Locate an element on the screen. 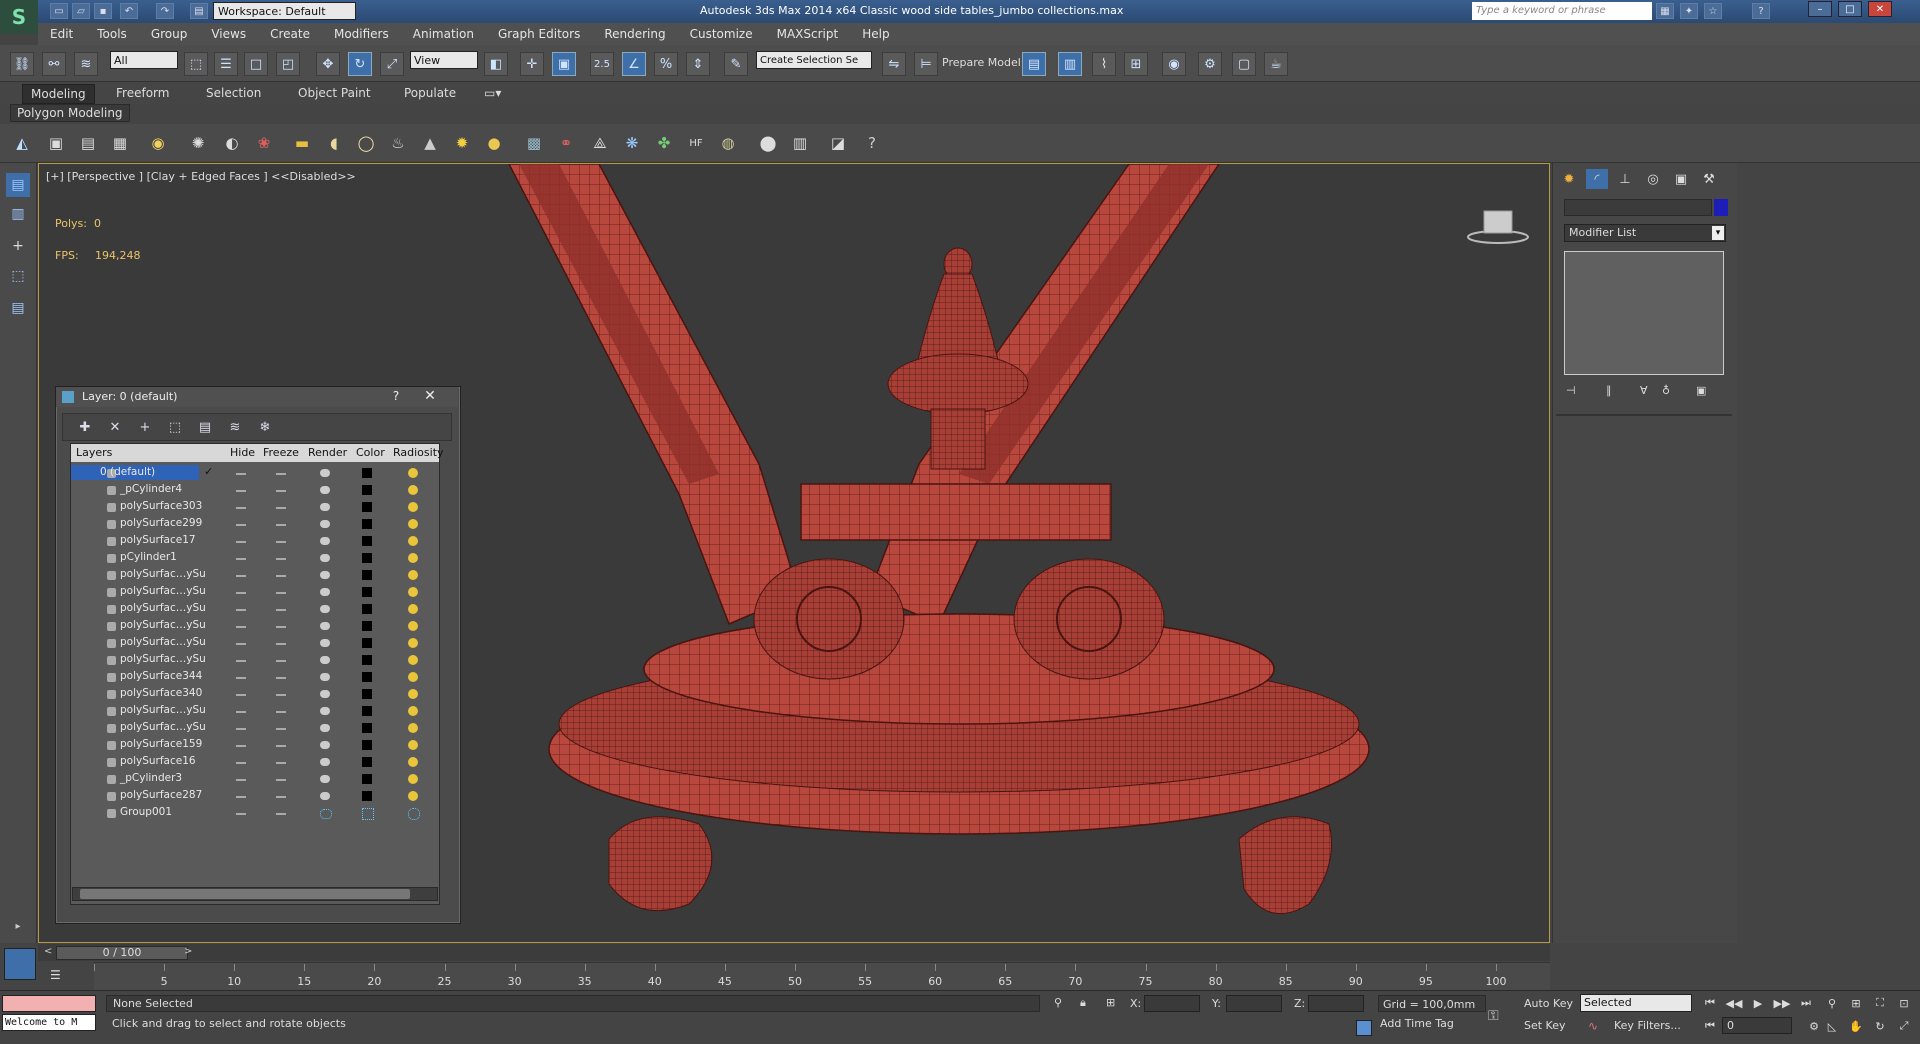 The image size is (1920, 1044). trackbar-menu-icon: ☰ is located at coordinates (55, 975).